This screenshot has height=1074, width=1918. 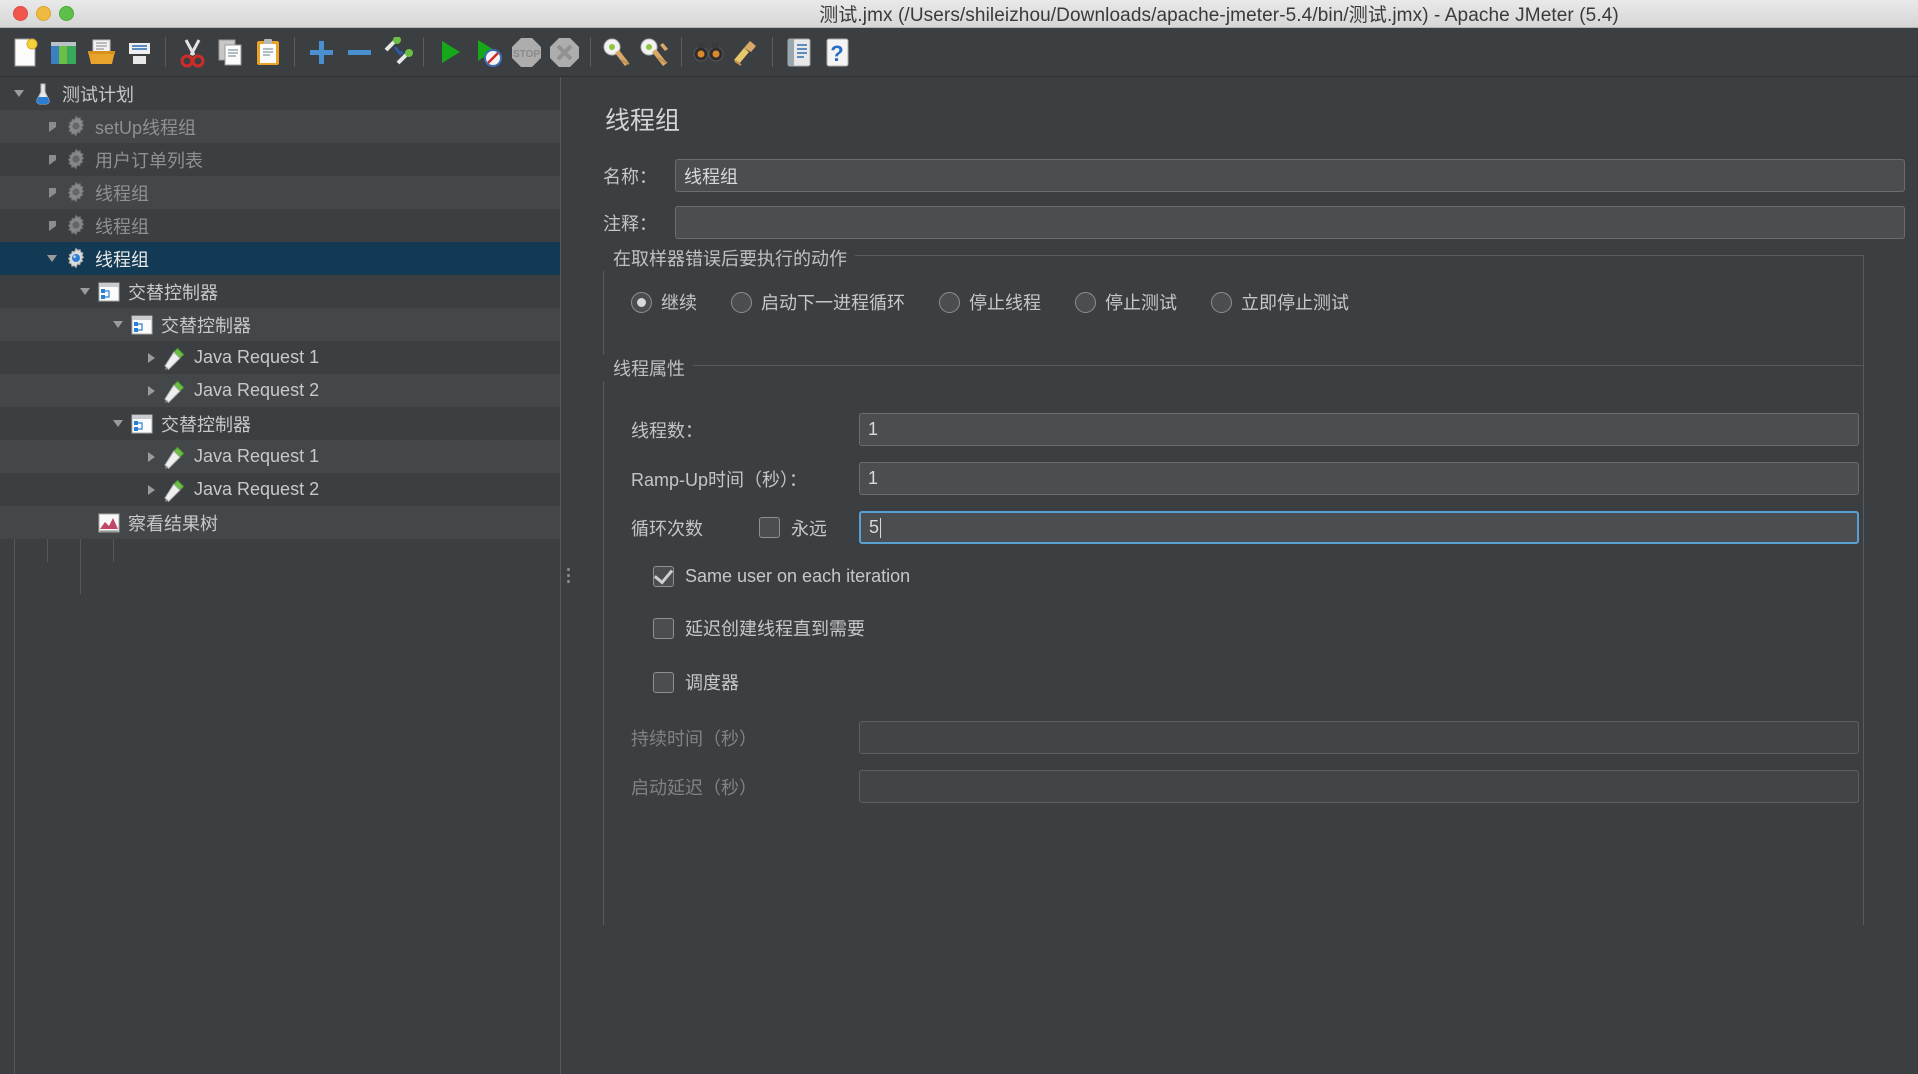 What do you see at coordinates (837, 52) in the screenshot?
I see `help-button: ?` at bounding box center [837, 52].